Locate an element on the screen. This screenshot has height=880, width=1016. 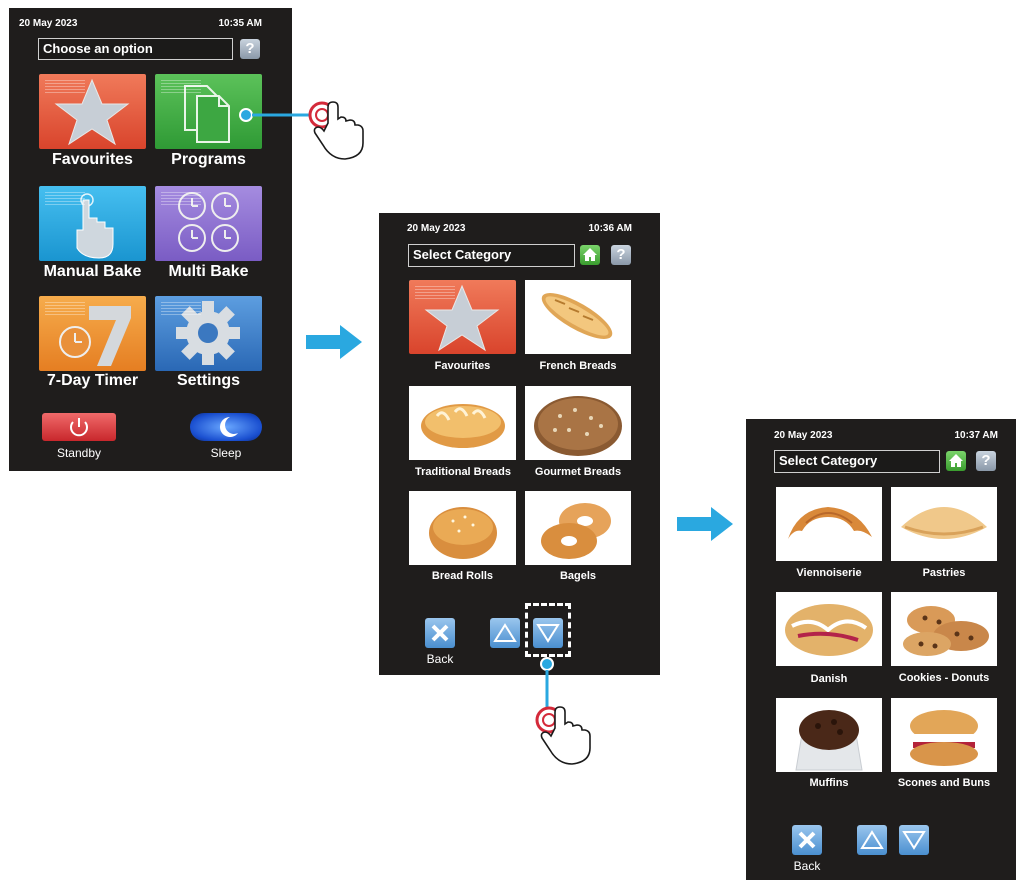
manual-bake-label: Manual Bake is located at coordinates (92, 271).